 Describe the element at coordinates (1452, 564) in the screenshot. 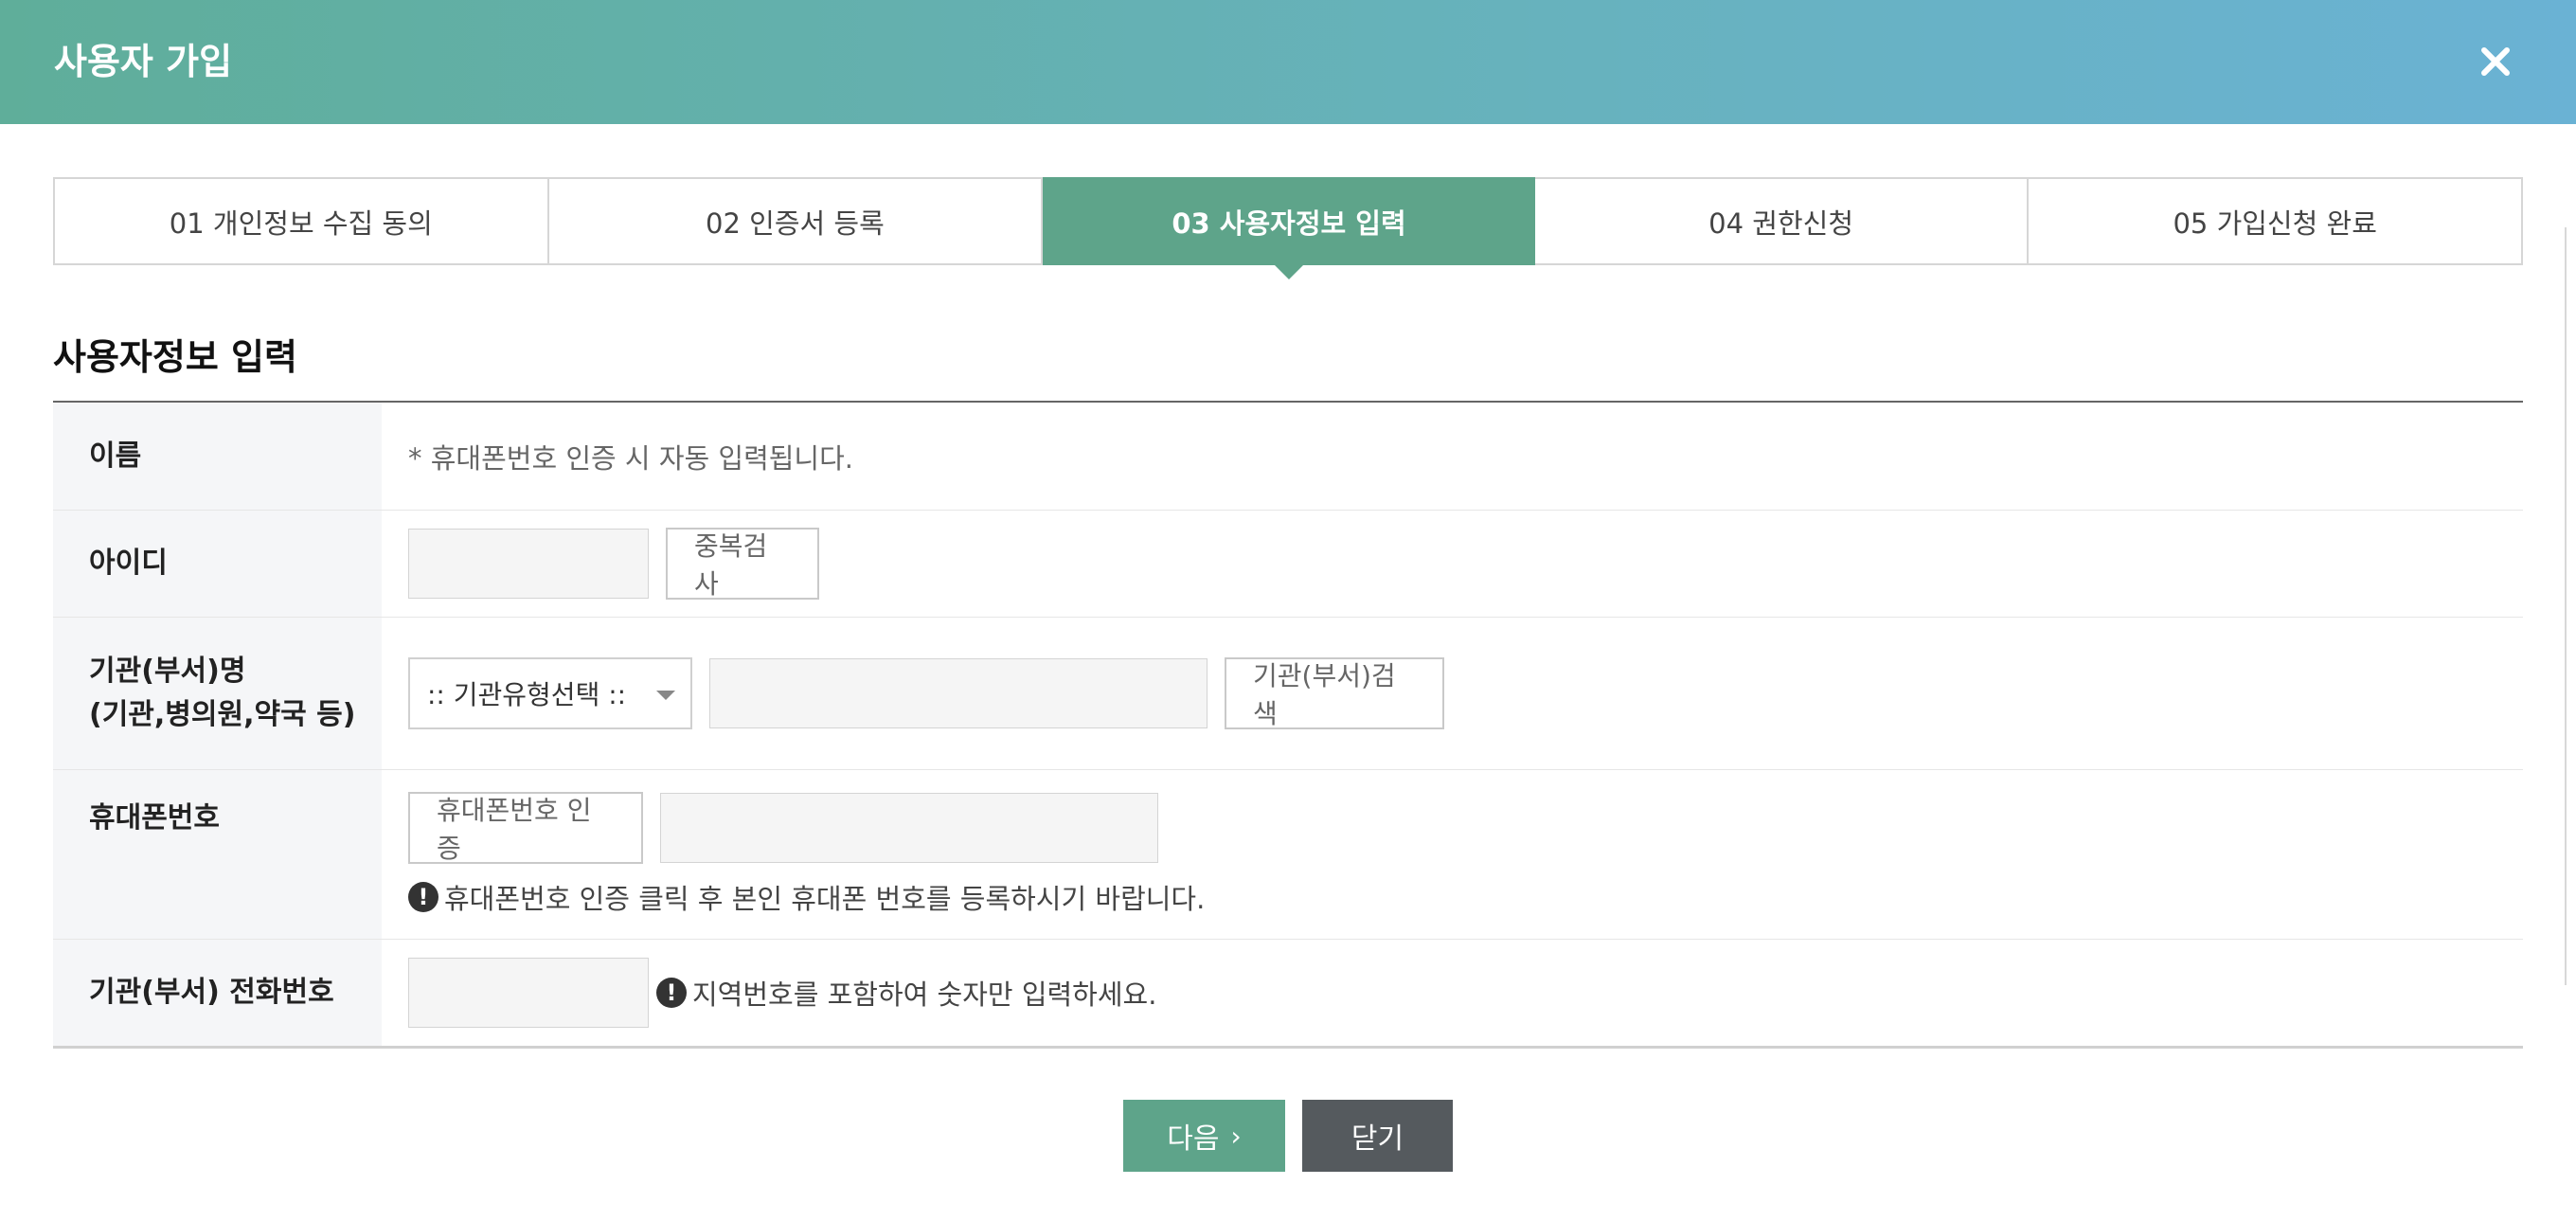

I see `id-value-cell: 중복검사` at that location.